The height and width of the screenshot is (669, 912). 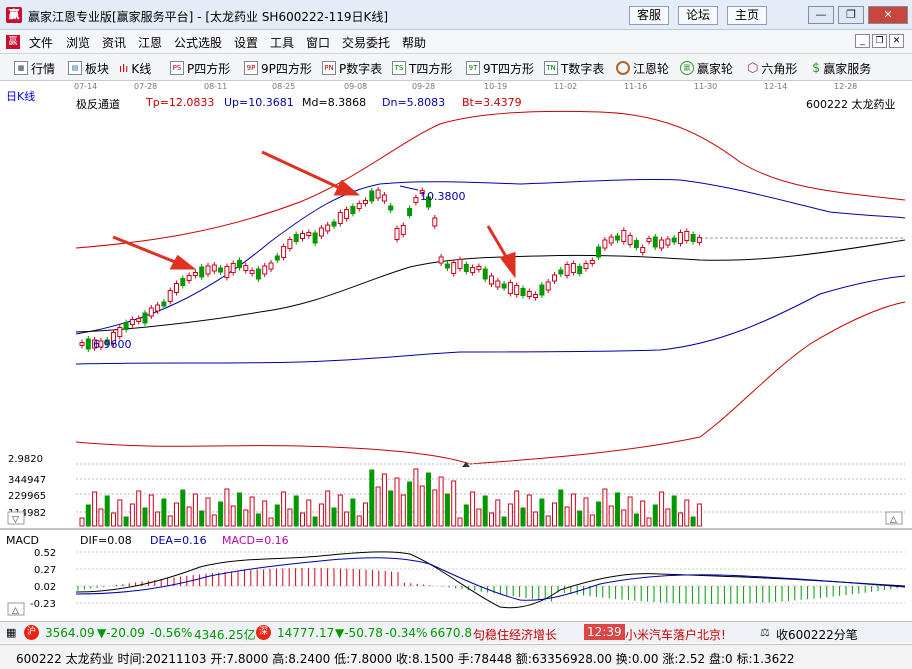 I want to click on news-headline: 句稳住经济增长, so click(x=515, y=634).